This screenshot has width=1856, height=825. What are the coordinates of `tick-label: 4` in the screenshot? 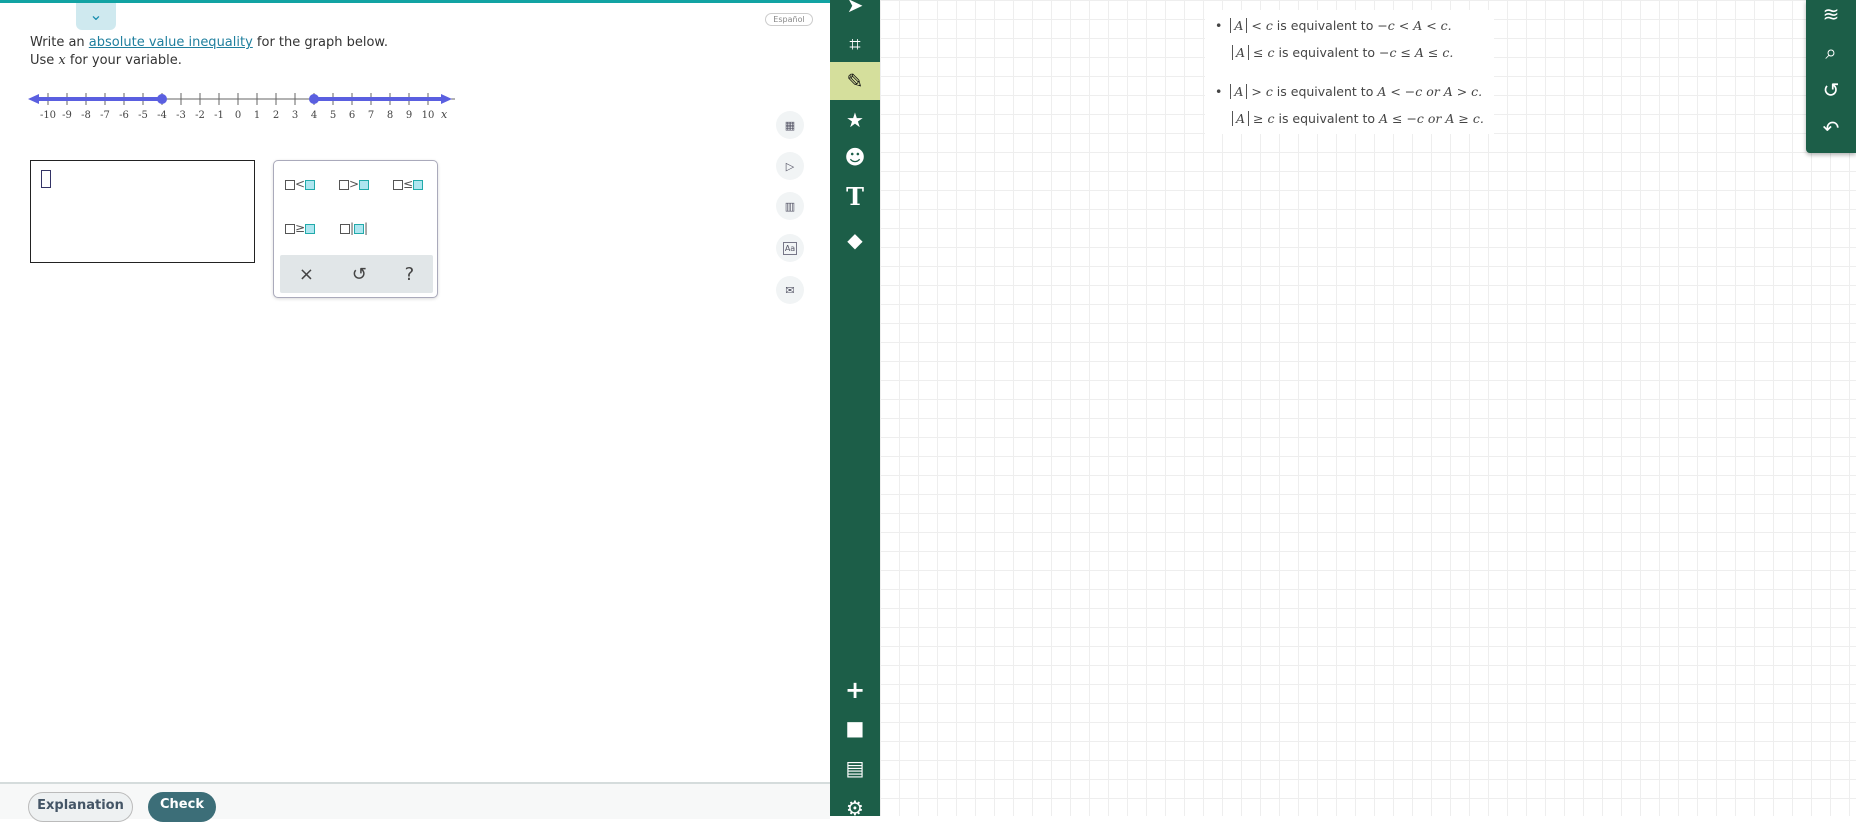 It's located at (314, 115).